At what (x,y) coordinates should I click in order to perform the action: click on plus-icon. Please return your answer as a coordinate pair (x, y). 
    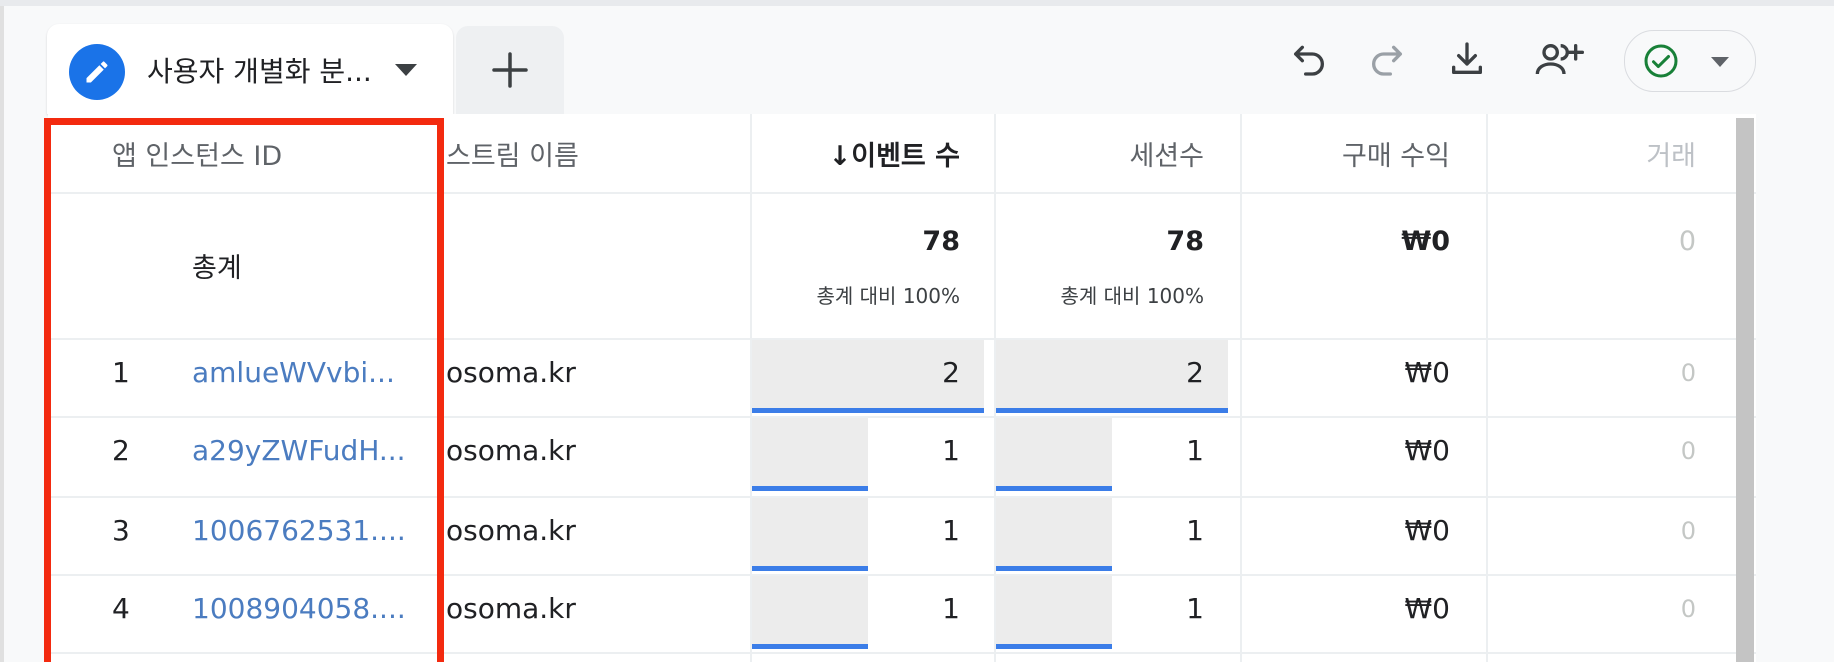
    Looking at the image, I should click on (510, 70).